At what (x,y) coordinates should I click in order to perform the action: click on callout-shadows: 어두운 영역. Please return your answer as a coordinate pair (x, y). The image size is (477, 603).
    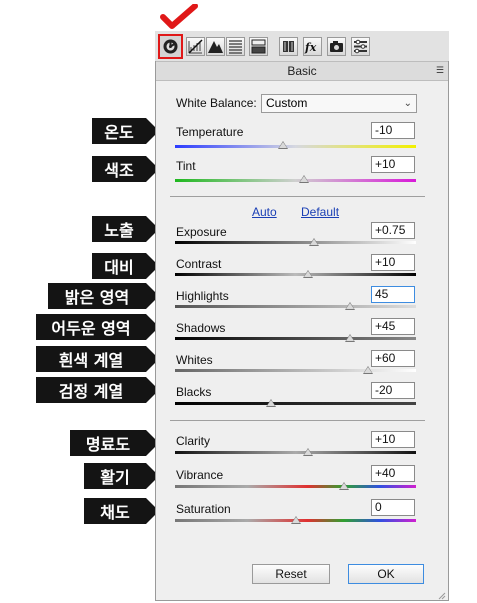
    Looking at the image, I should click on (97, 327).